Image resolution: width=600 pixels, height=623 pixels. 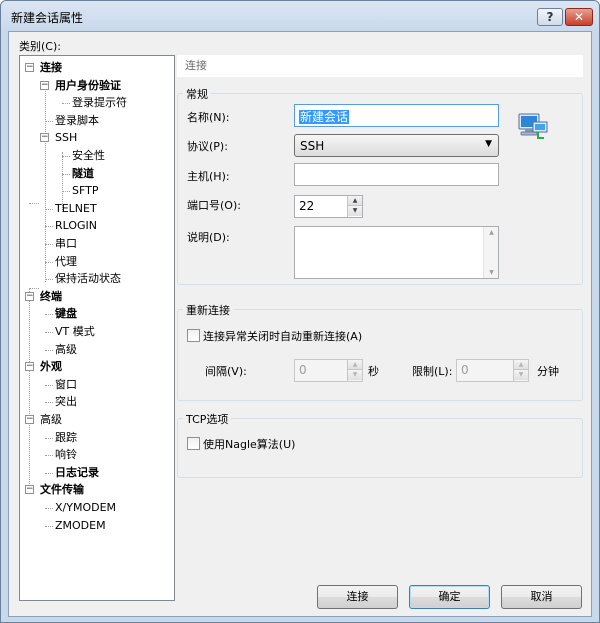 What do you see at coordinates (66, 261) in the screenshot?
I see `tree-item: 代理` at bounding box center [66, 261].